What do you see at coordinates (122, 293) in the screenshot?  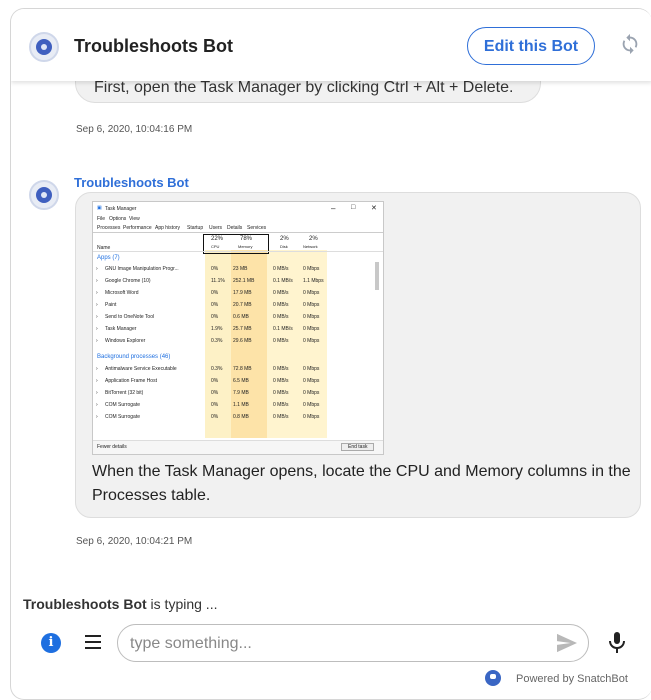 I see `process-name: Microsoft Word` at bounding box center [122, 293].